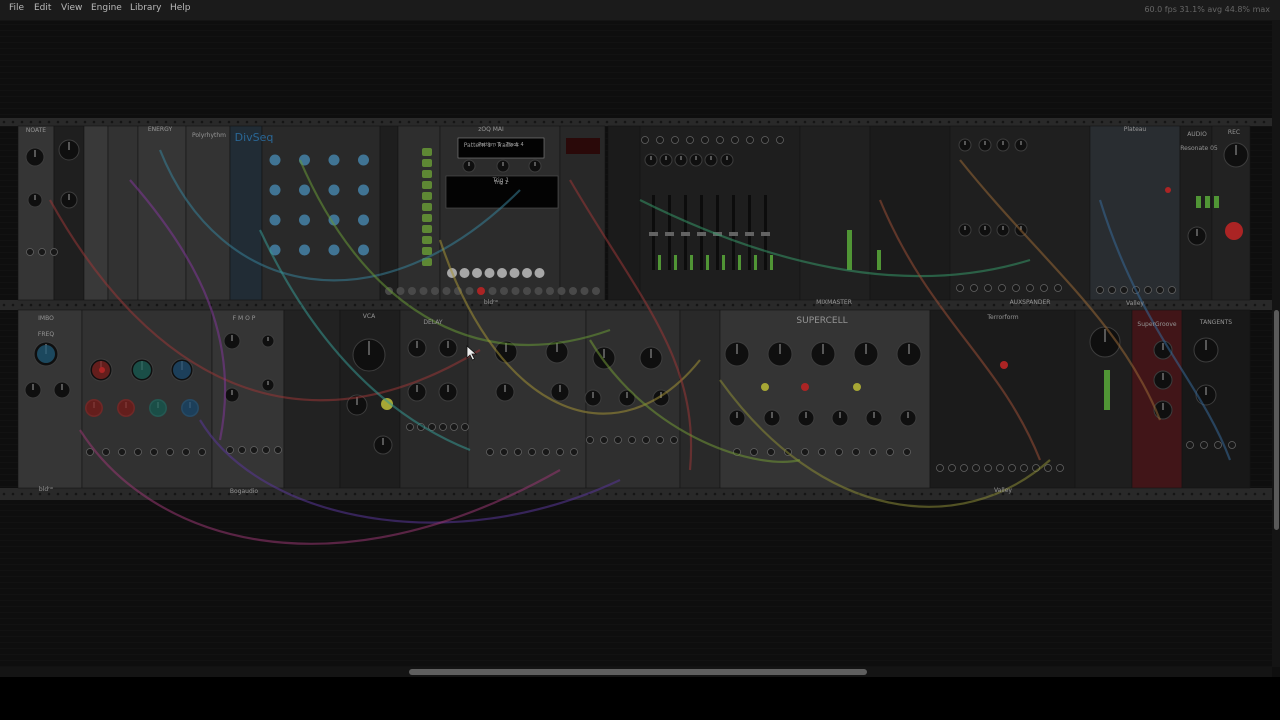  Describe the element at coordinates (638, 672) in the screenshot. I see `horizontal-scroll-thumb` at that location.